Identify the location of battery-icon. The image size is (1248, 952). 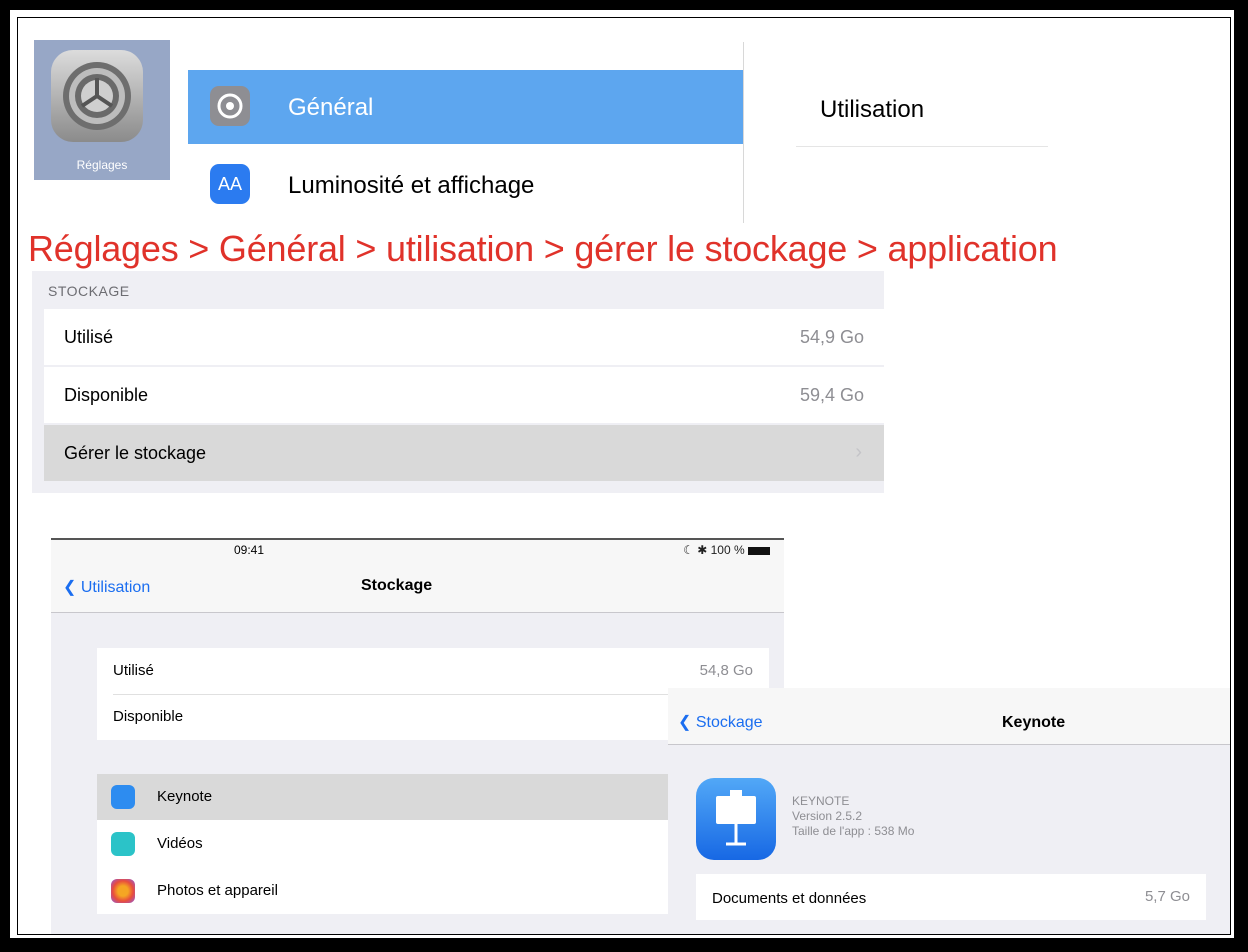
(759, 550).